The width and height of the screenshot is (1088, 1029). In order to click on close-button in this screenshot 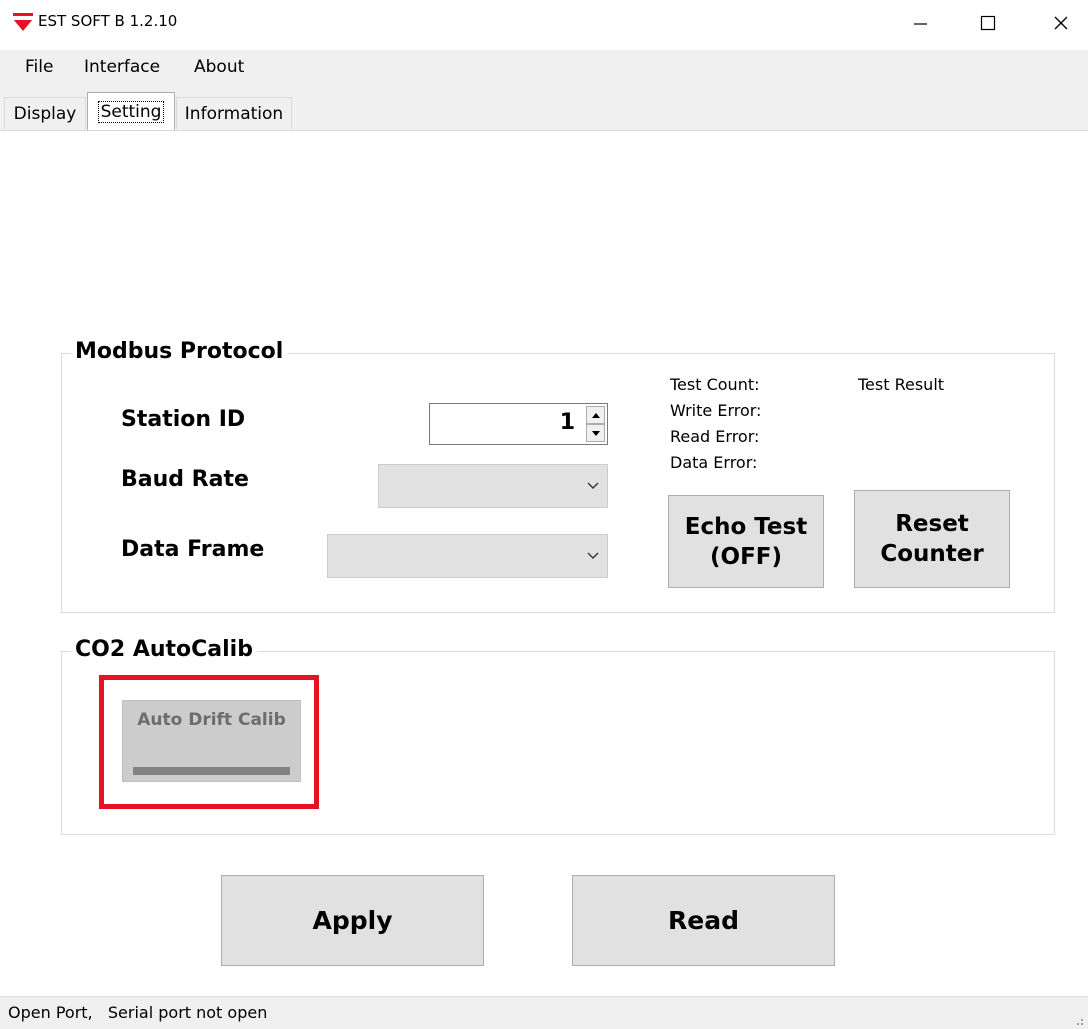, I will do `click(1061, 23)`.